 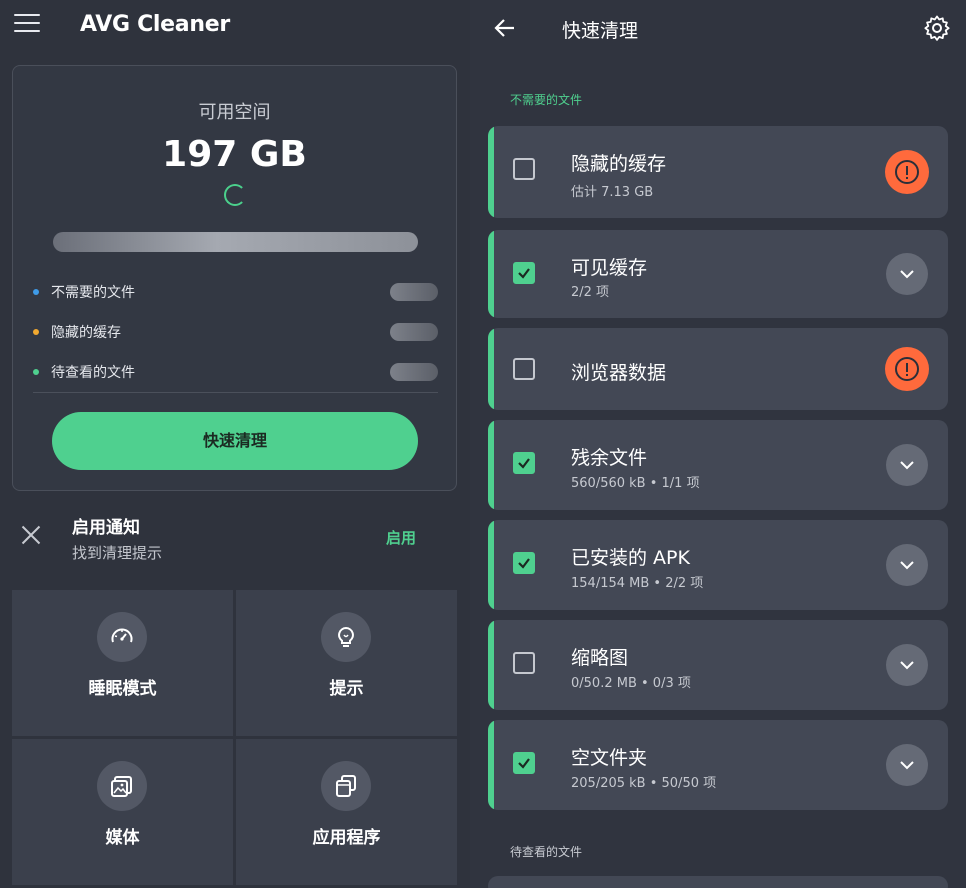 What do you see at coordinates (27, 24) in the screenshot?
I see `hamburger-menu-icon` at bounding box center [27, 24].